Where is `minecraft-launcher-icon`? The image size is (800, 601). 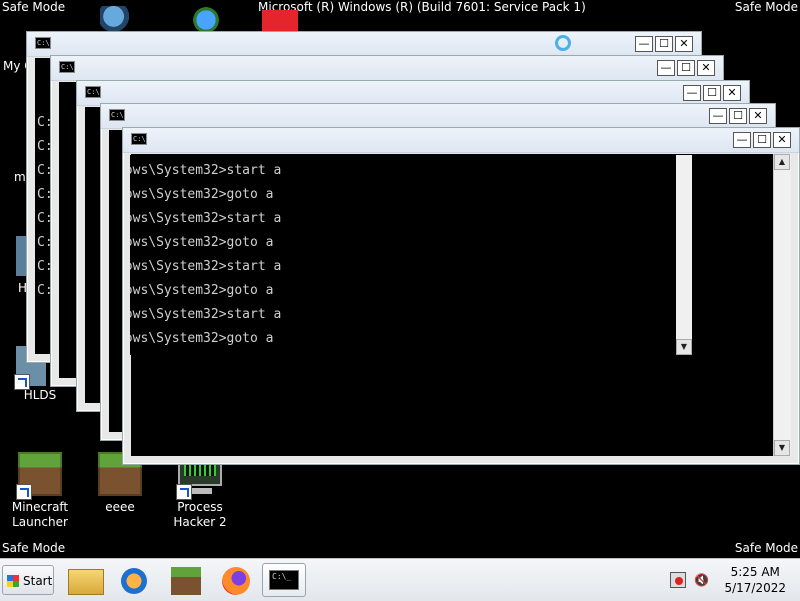
minecraft-launcher-icon is located at coordinates (39, 476).